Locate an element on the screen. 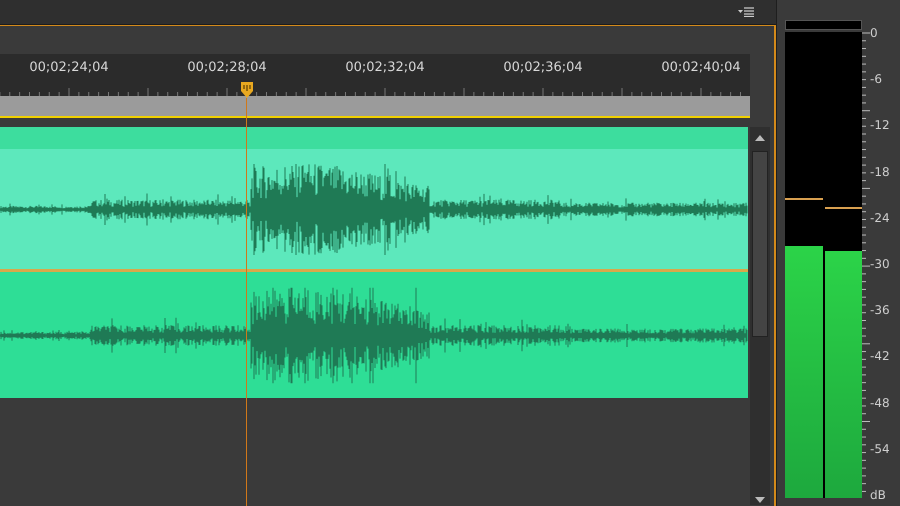 The width and height of the screenshot is (900, 506). timecode-label: 00;02;24;04 is located at coordinates (69, 68).